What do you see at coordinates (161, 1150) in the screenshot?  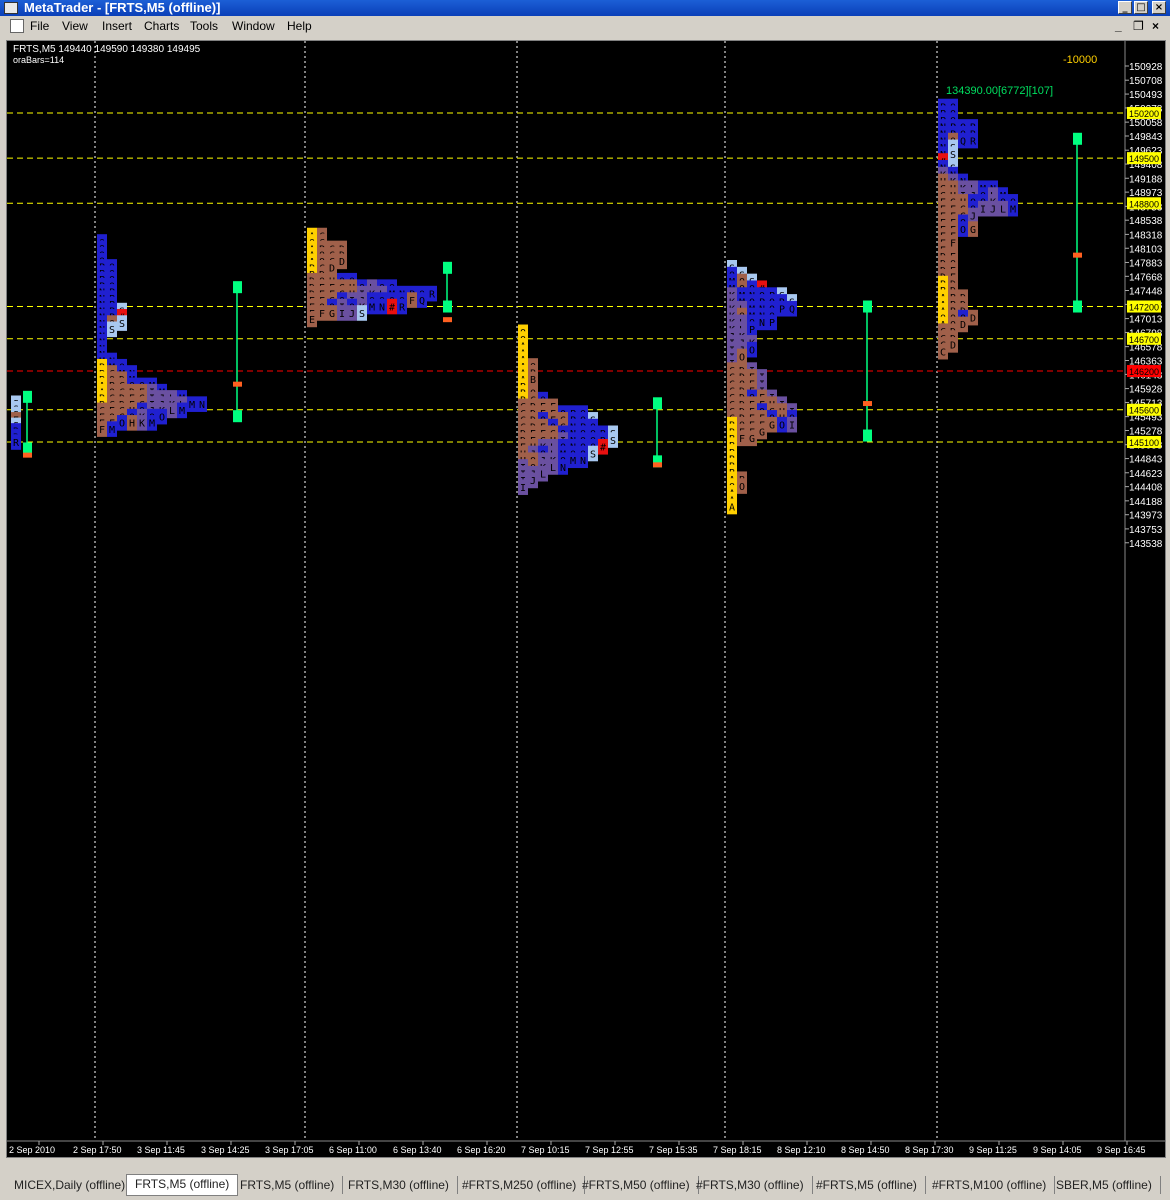 I see `time-tick-label: 3 Sep 11:45` at bounding box center [161, 1150].